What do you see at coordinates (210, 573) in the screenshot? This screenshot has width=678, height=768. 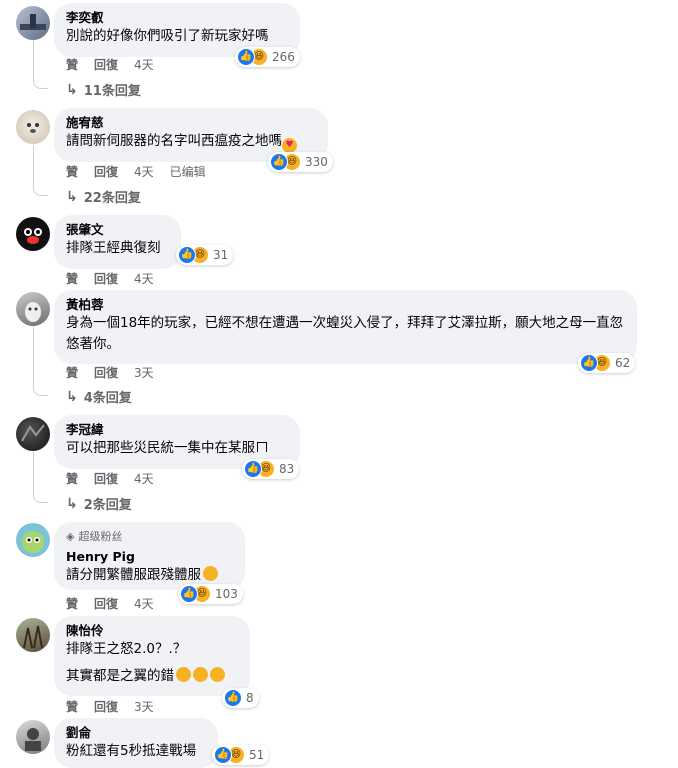 I see `crying-laughing-emoji-icon` at bounding box center [210, 573].